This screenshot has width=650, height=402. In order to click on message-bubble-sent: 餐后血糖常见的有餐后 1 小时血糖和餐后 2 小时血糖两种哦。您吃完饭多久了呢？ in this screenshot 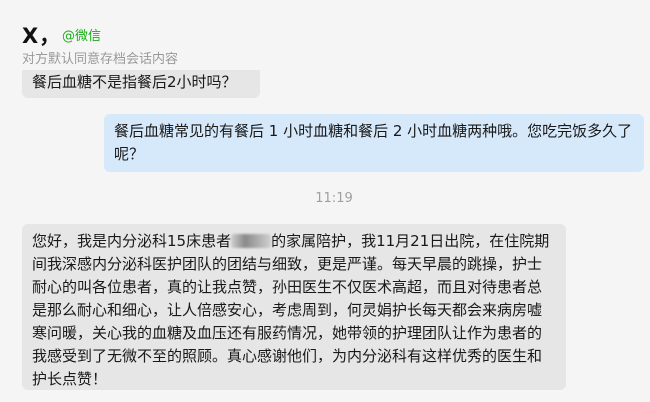, I will do `click(374, 143)`.